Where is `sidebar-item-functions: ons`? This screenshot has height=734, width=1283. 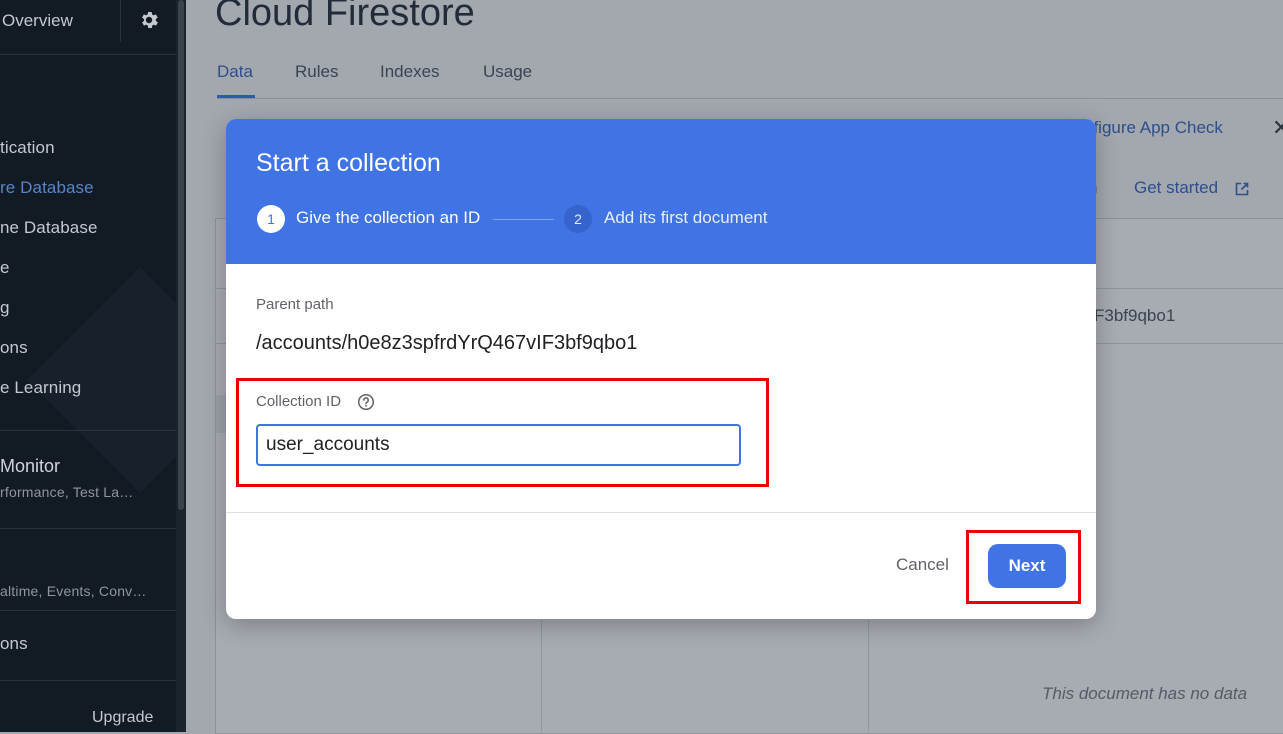 sidebar-item-functions: ons is located at coordinates (14, 348).